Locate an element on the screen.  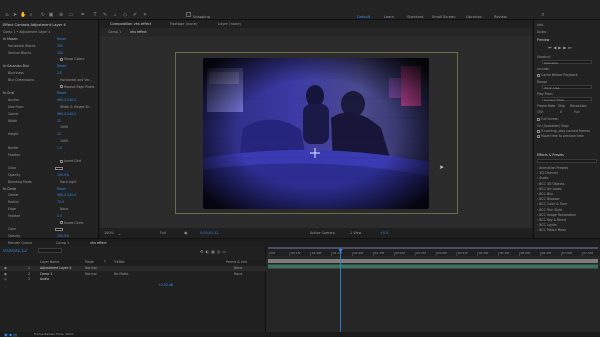
effects-category: › BCC Key & Blend is located at coordinates (551, 220).